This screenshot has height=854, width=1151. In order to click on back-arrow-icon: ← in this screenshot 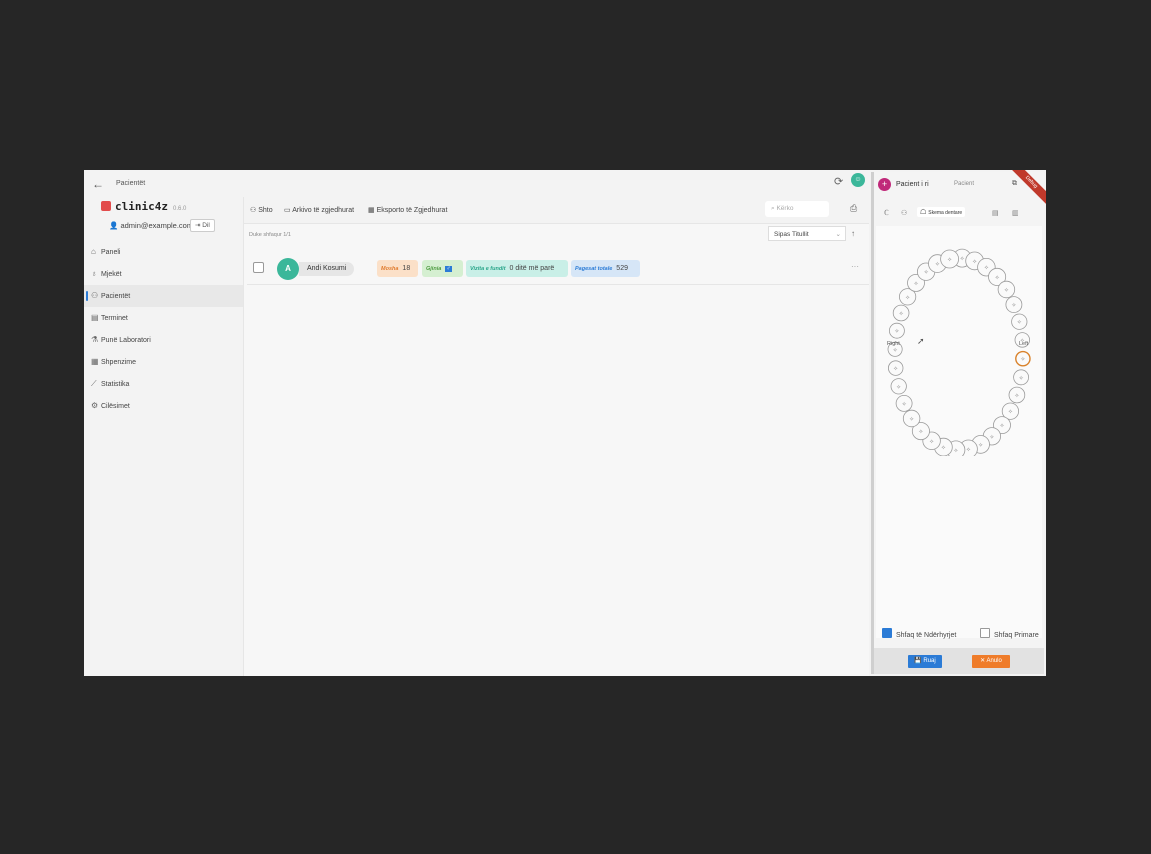, I will do `click(98, 184)`.